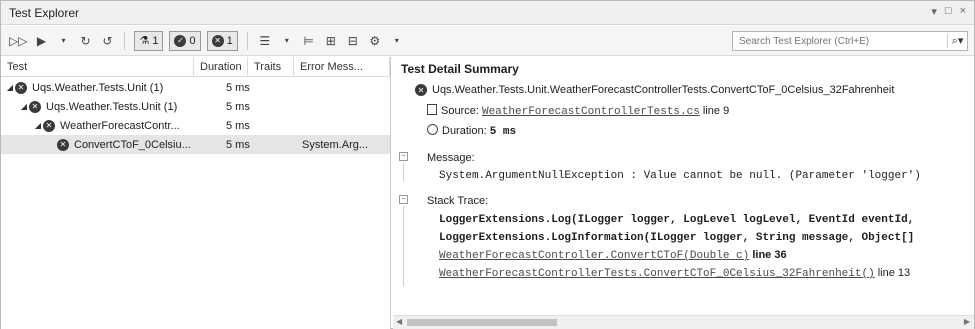 This screenshot has height=329, width=975. Describe the element at coordinates (144, 41) in the screenshot. I see `flask-icon: ⚗` at that location.